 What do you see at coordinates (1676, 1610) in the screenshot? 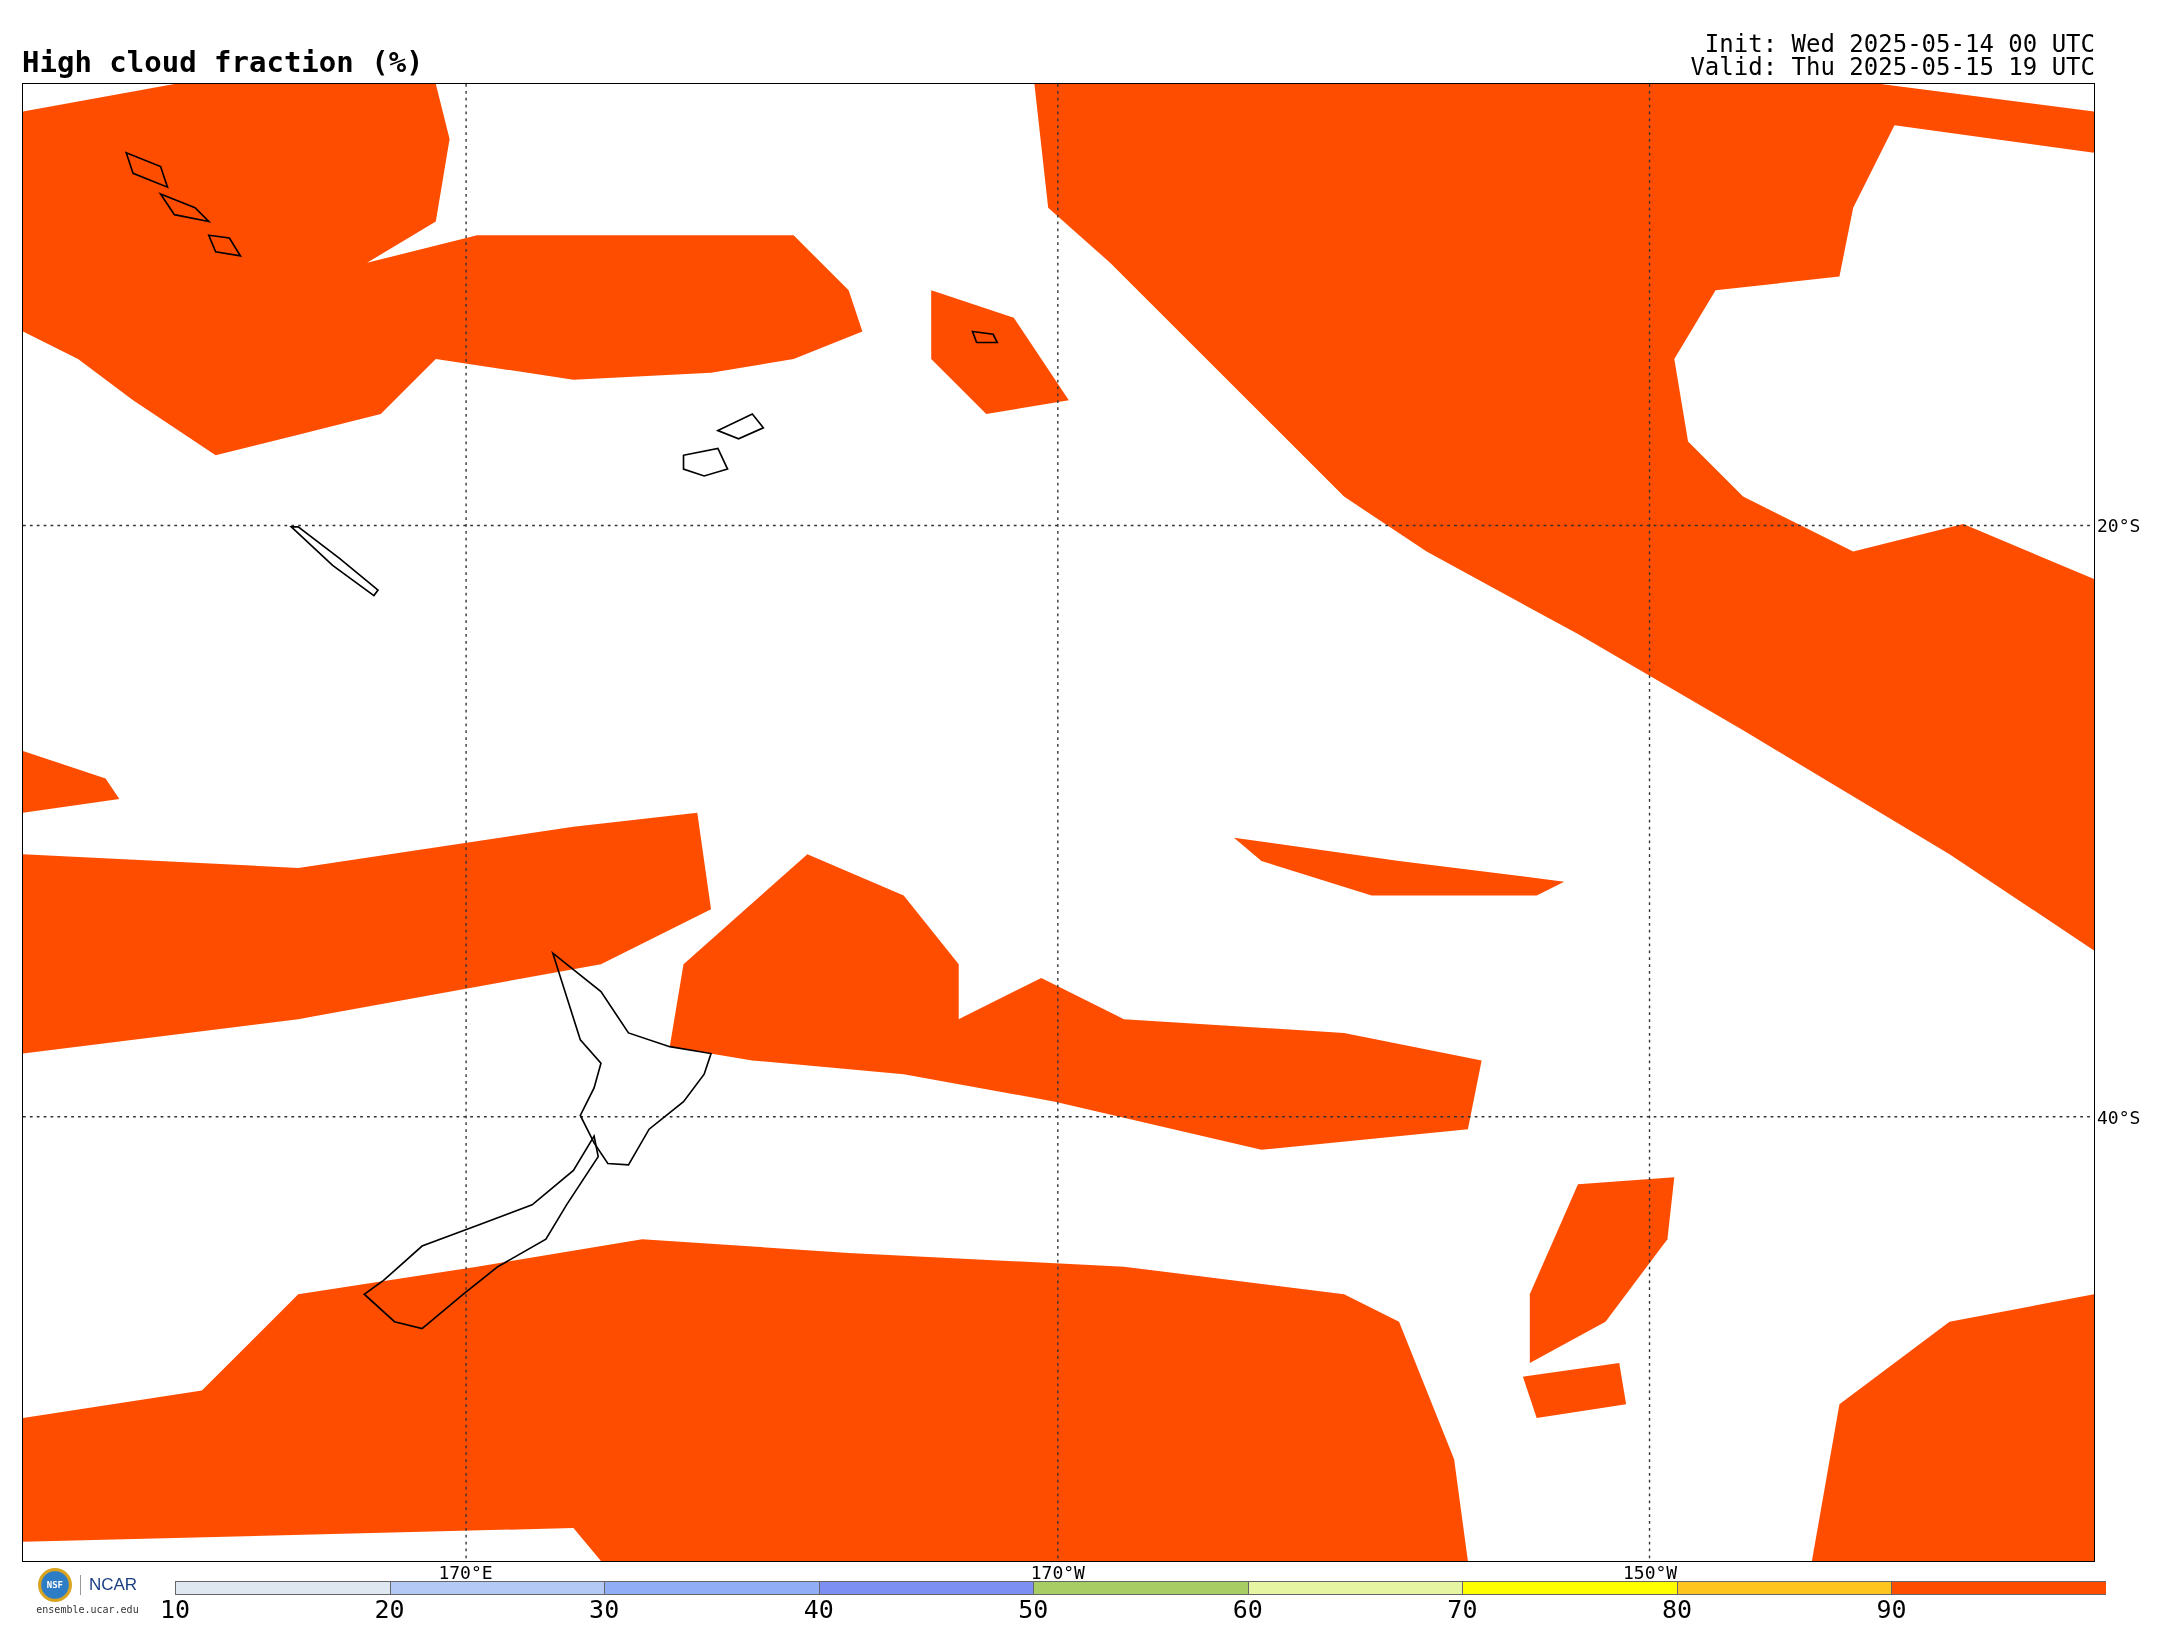
I see `colorbar-tick-label: 80` at bounding box center [1676, 1610].